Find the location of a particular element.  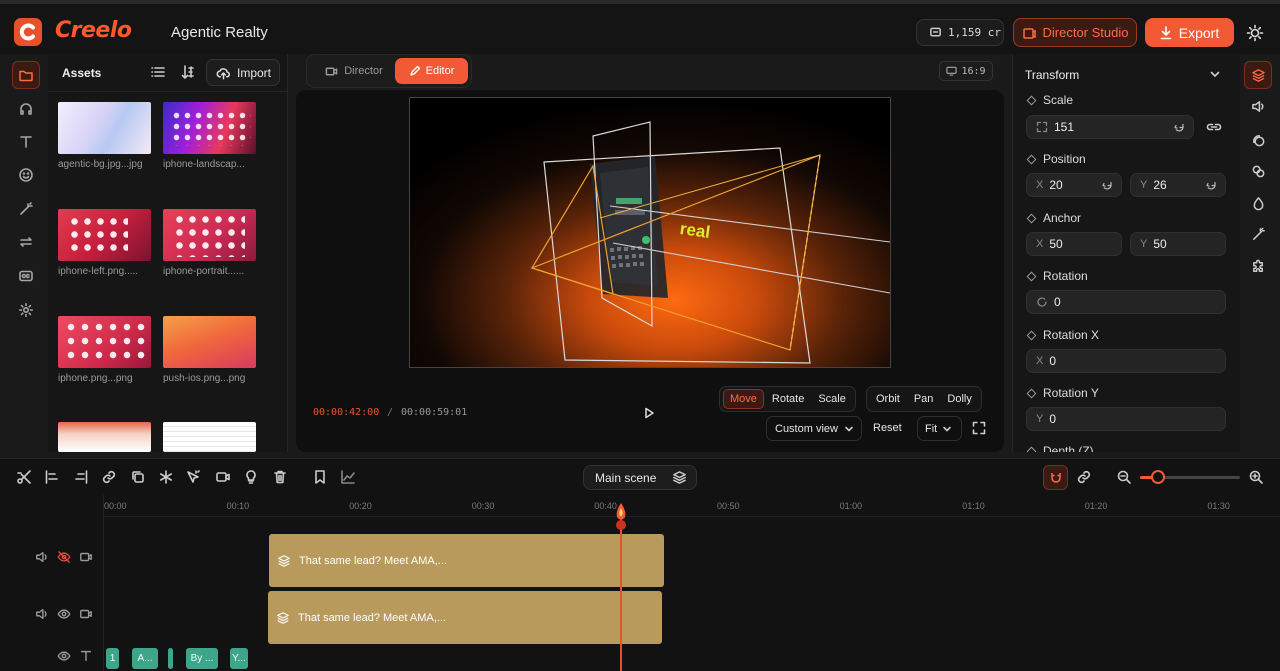

zoom-slider-handle is located at coordinates (1158, 477).